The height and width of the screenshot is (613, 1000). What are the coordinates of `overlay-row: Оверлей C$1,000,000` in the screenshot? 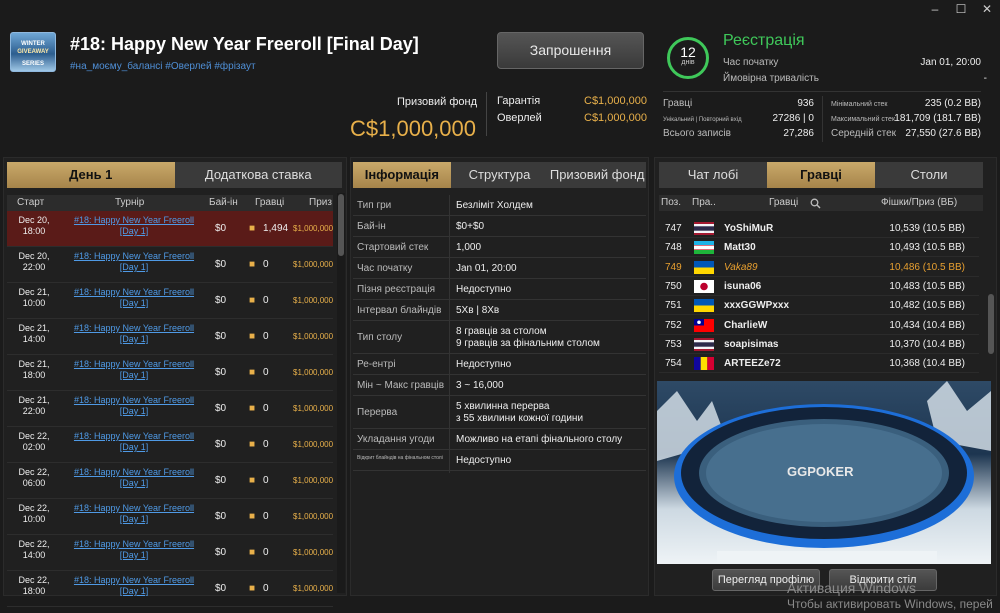 It's located at (572, 118).